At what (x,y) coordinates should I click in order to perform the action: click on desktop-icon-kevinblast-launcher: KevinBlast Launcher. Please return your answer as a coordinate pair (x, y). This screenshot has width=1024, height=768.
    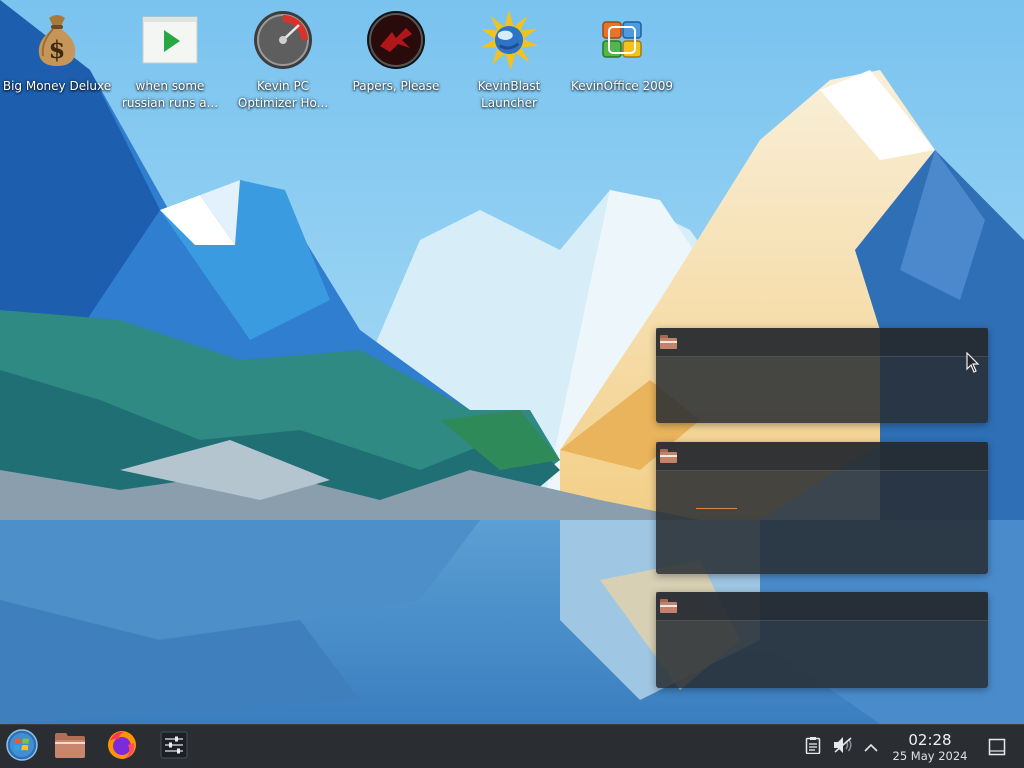
    Looking at the image, I should click on (509, 63).